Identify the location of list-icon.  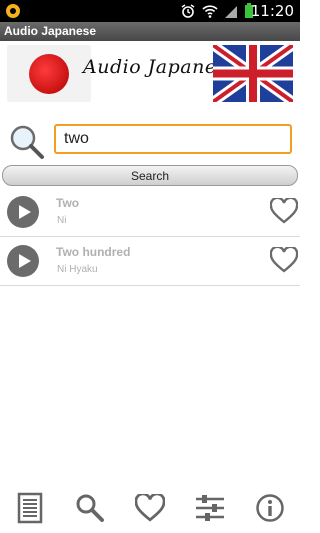
(30, 508).